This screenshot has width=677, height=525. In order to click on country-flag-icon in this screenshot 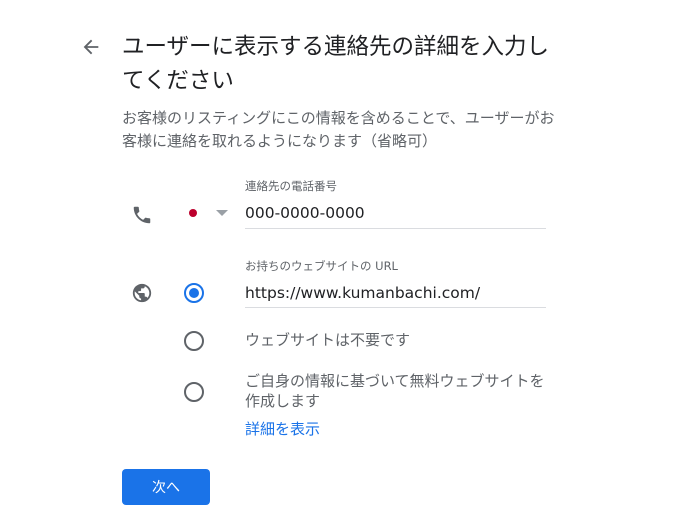, I will do `click(193, 213)`.